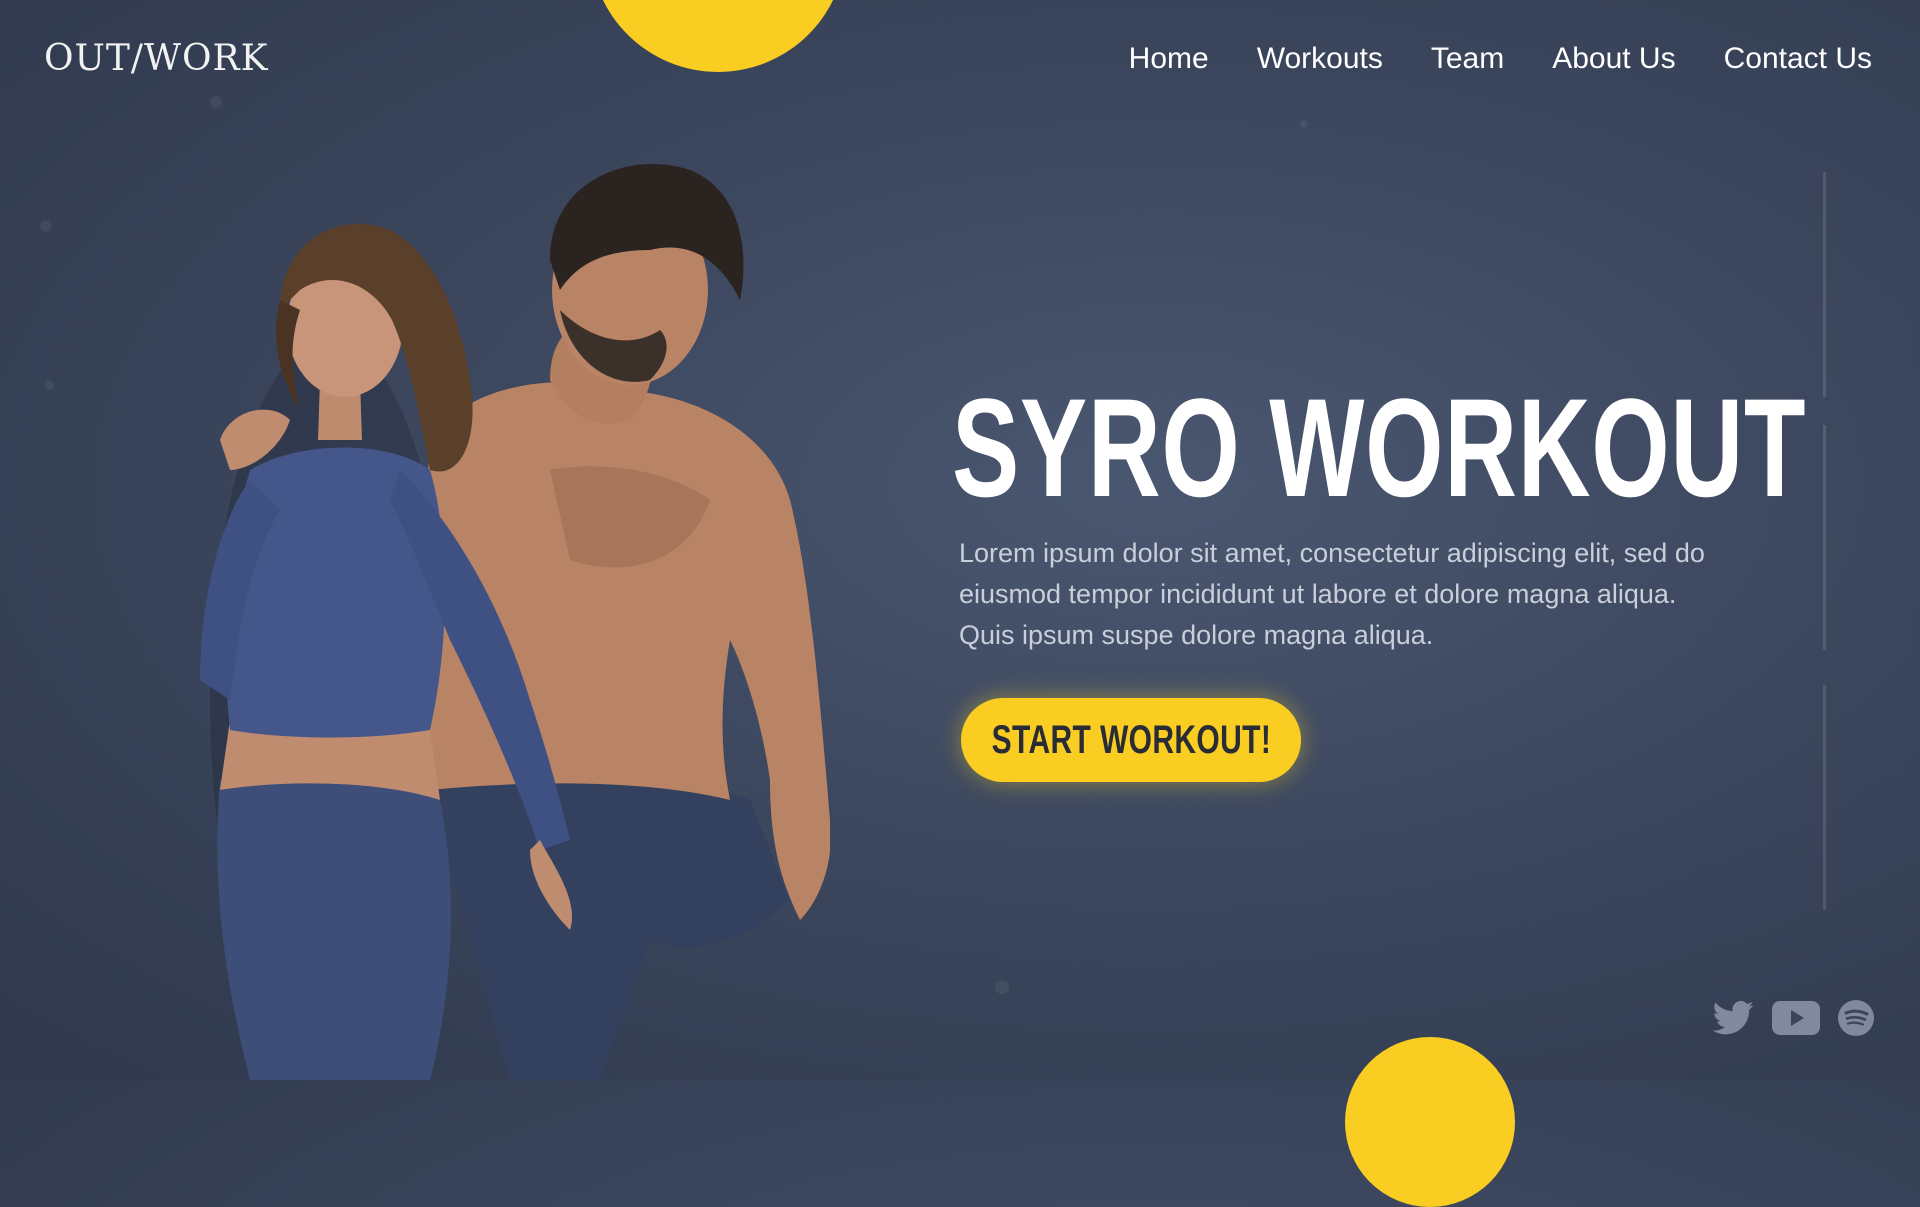  Describe the element at coordinates (1430, 1122) in the screenshot. I see `decorative-yellow-circle-bottom` at that location.